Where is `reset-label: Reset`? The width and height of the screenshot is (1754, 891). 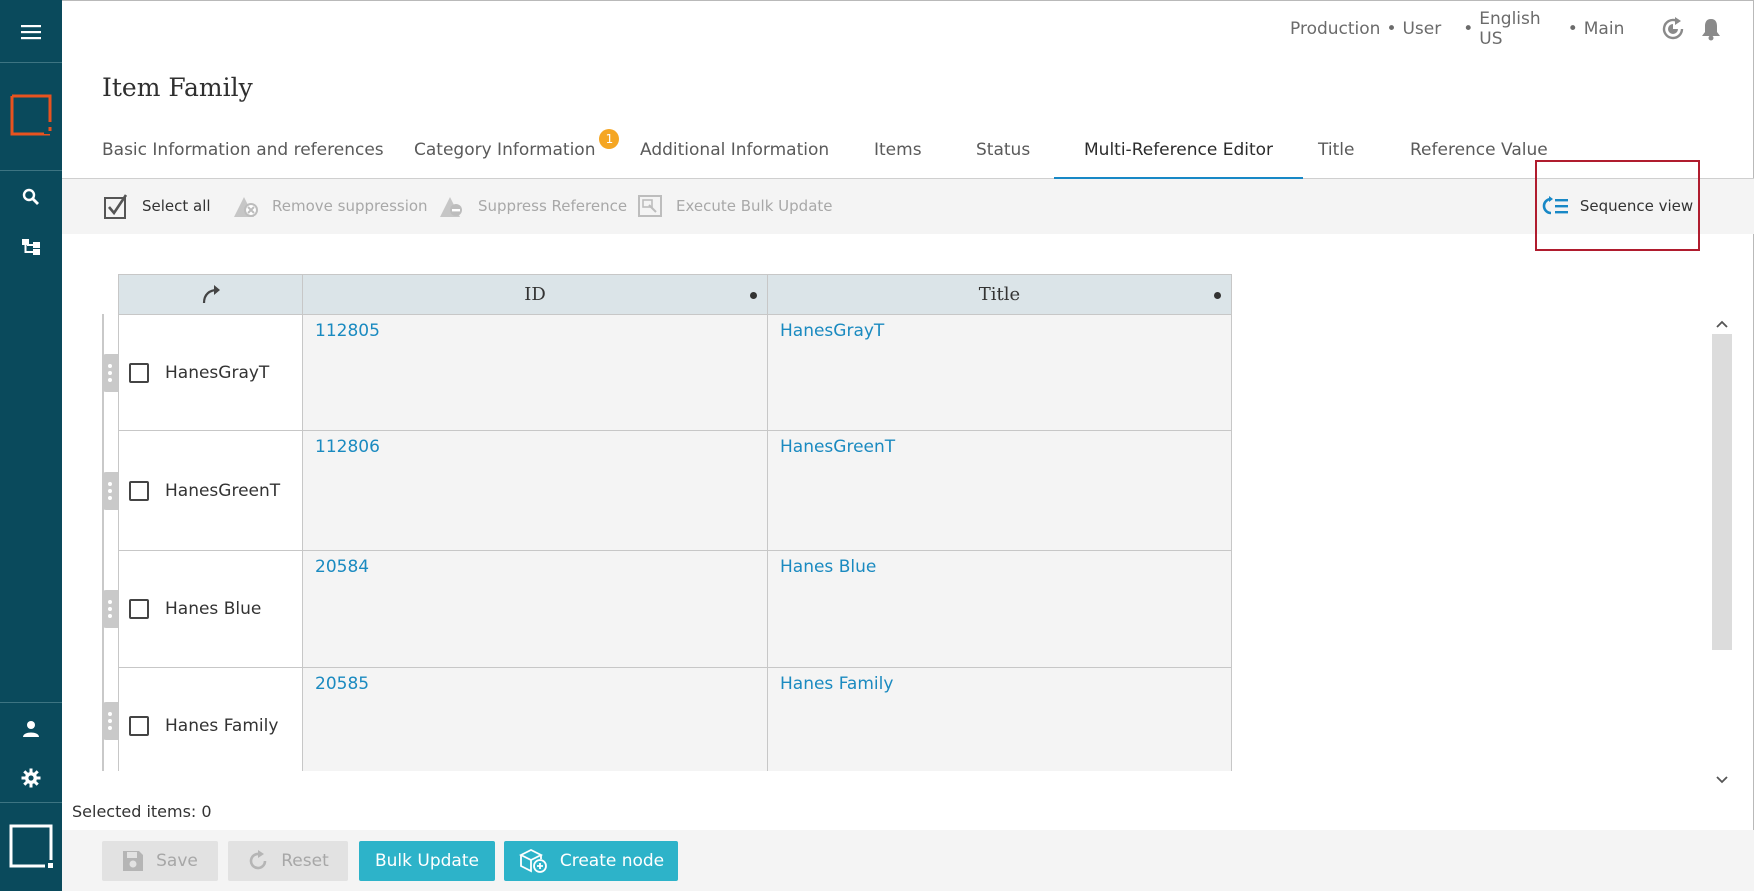 reset-label: Reset is located at coordinates (305, 861).